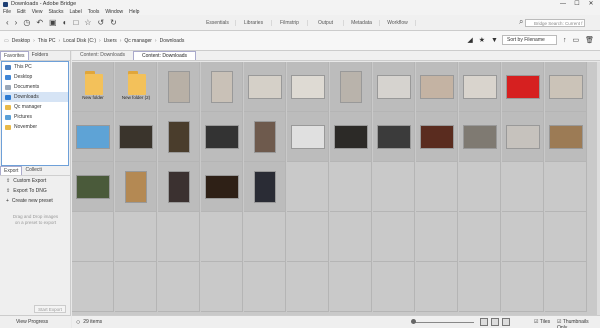 The height and width of the screenshot is (328, 600). What do you see at coordinates (47, 41) in the screenshot?
I see `crumb-this-pc: This PC` at bounding box center [47, 41].